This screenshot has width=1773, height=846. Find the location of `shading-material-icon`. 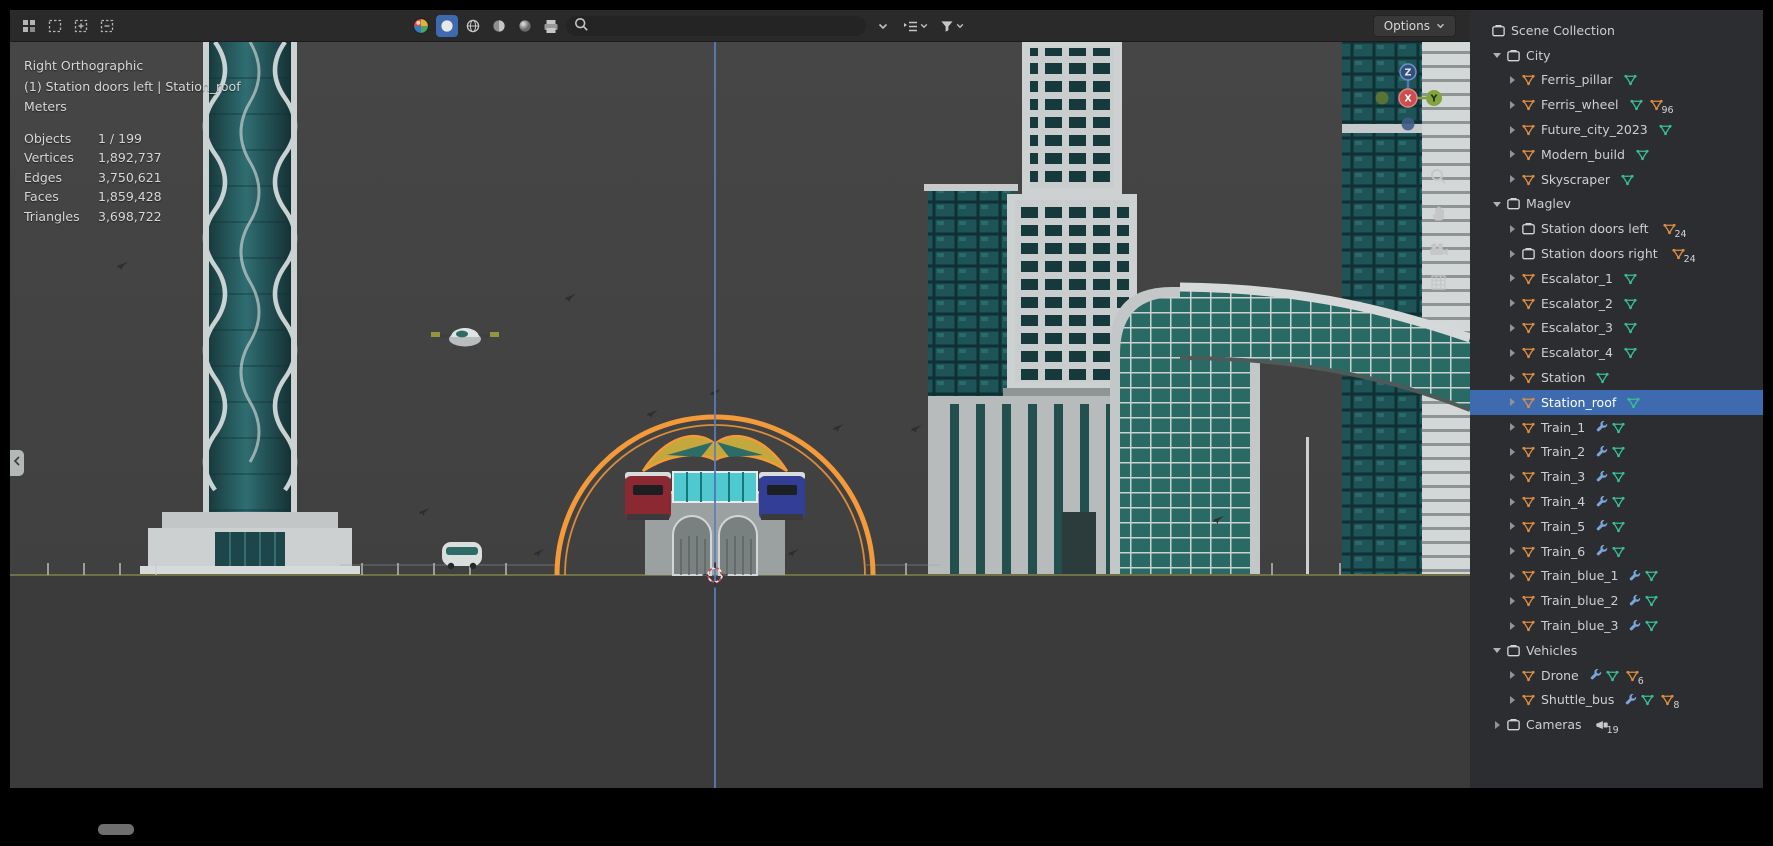

shading-material-icon is located at coordinates (499, 26).